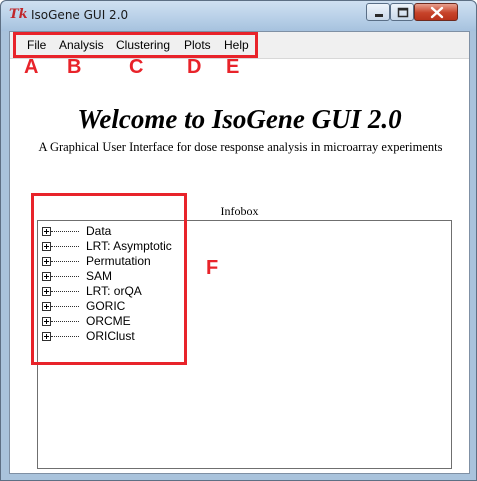 The image size is (477, 481). Describe the element at coordinates (378, 12) in the screenshot. I see `minimize-button` at that location.